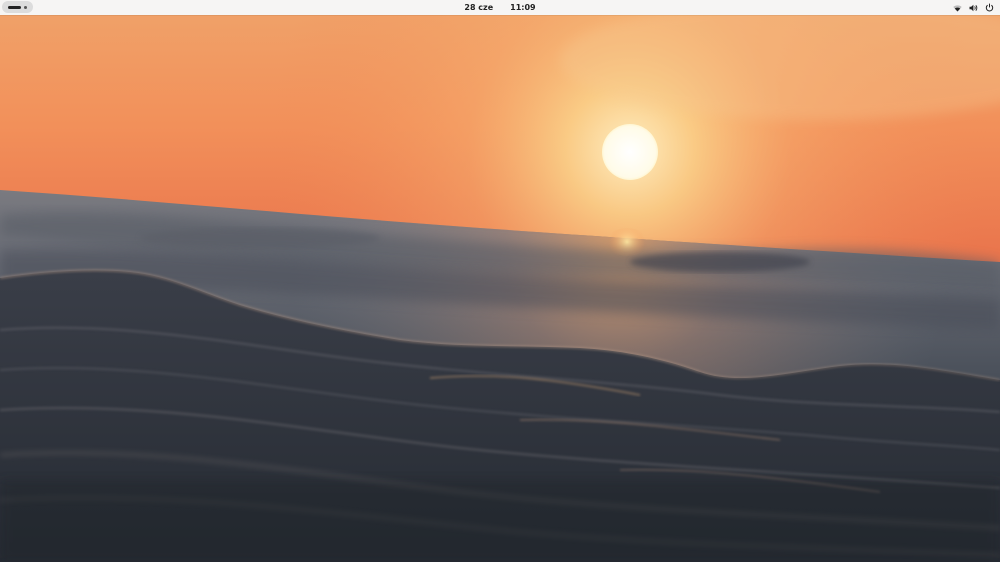 The height and width of the screenshot is (562, 1000). I want to click on volume-icon, so click(973, 7).